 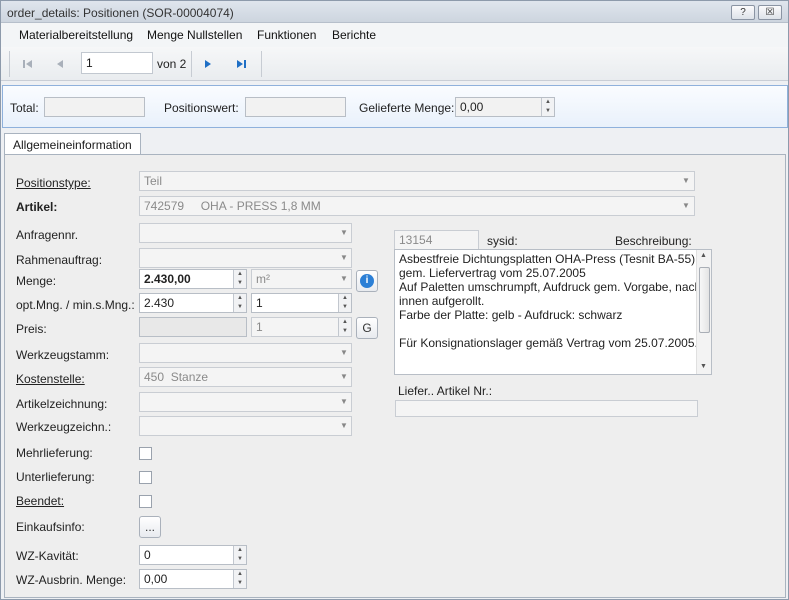 What do you see at coordinates (436, 240) in the screenshot?
I see `sysid-field: 13154` at bounding box center [436, 240].